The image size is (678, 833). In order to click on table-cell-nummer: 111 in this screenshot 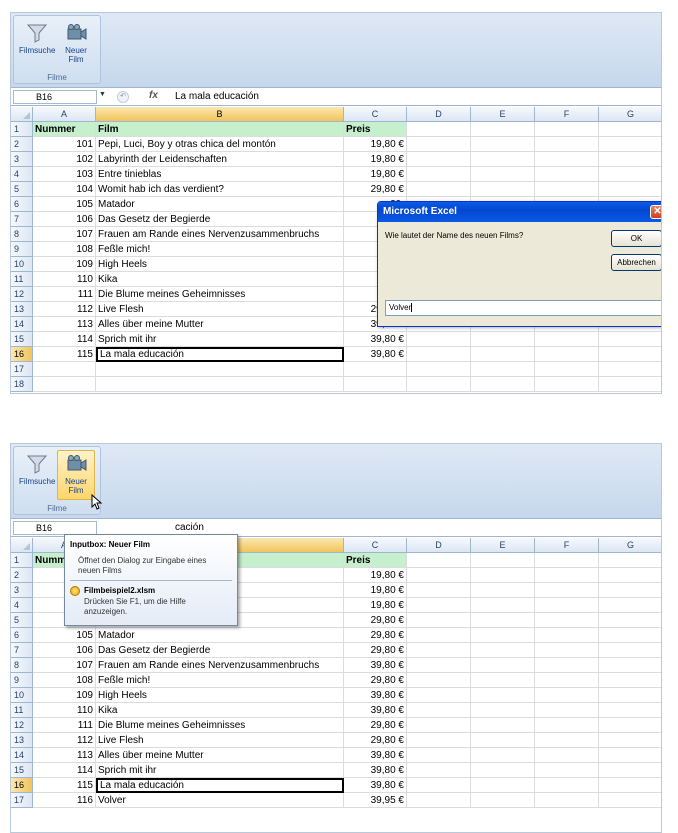, I will do `click(64, 294)`.